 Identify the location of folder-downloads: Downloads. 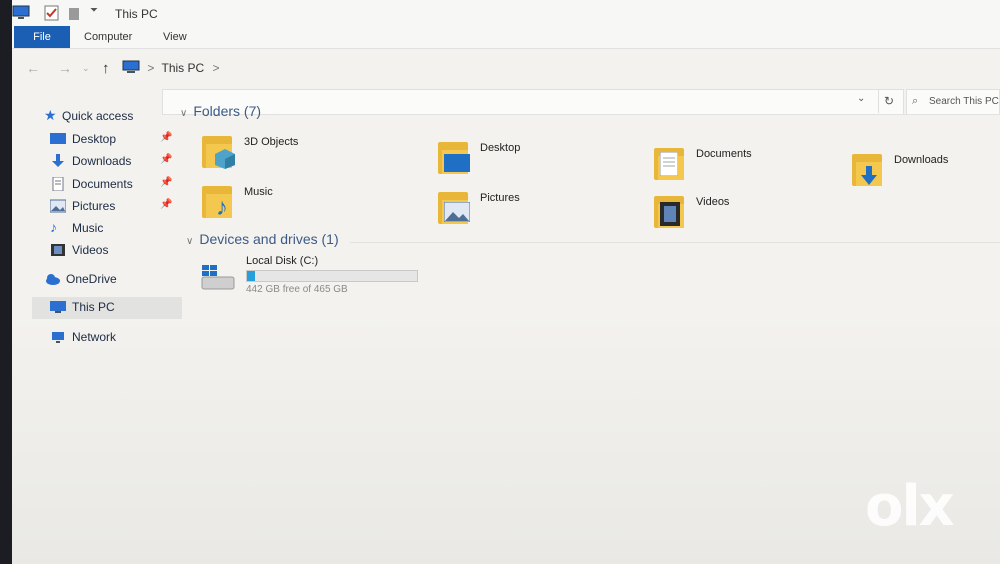
(925, 175).